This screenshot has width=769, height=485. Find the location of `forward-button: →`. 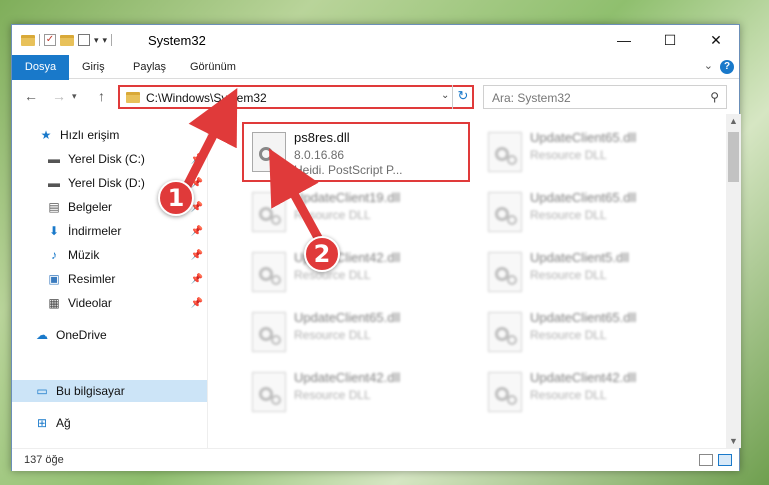

forward-button: → is located at coordinates (59, 96).